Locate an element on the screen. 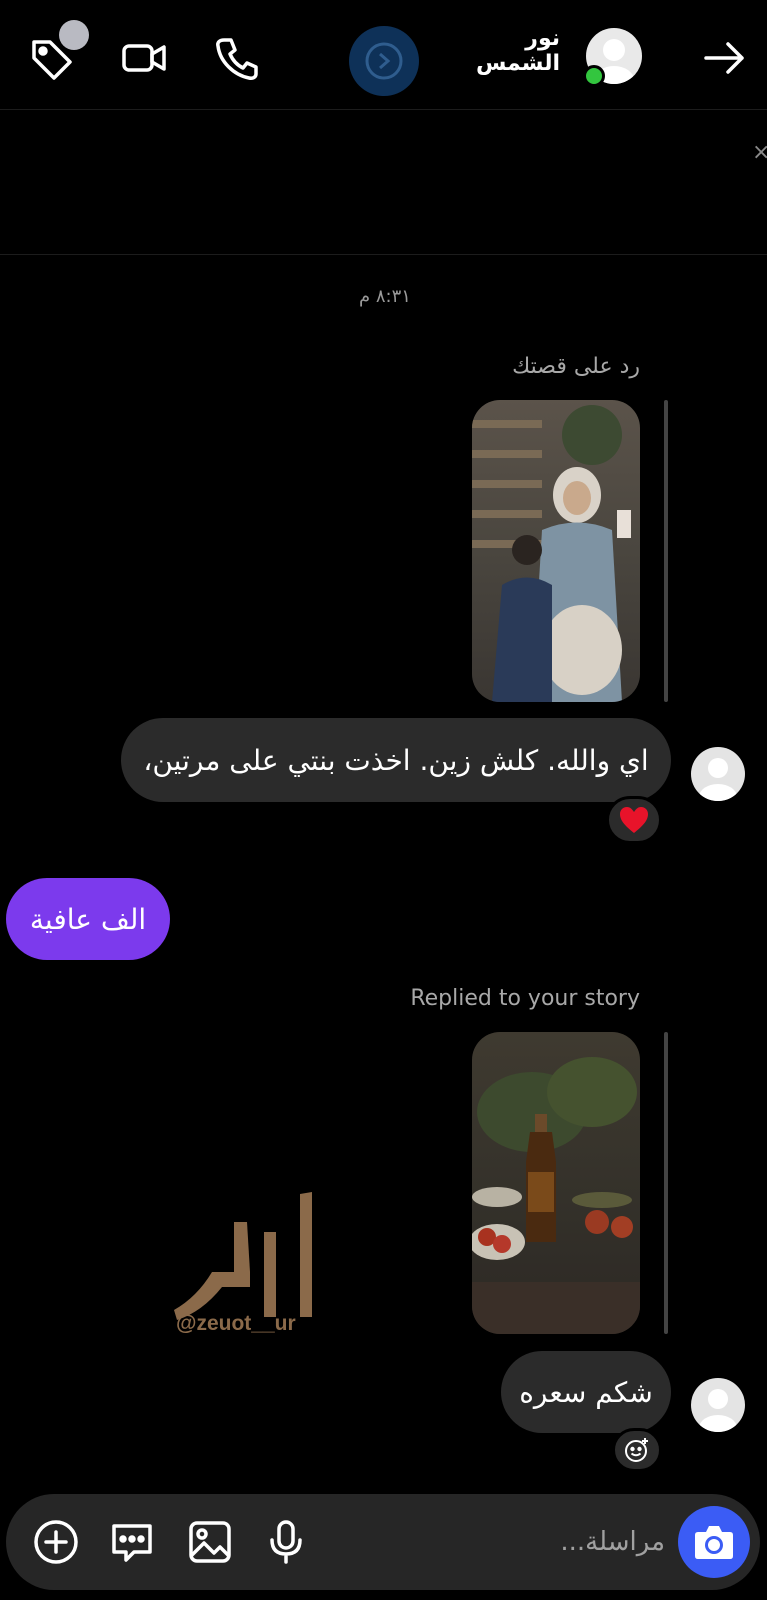 The height and width of the screenshot is (1600, 767). sticker-icon is located at coordinates (132, 1542).